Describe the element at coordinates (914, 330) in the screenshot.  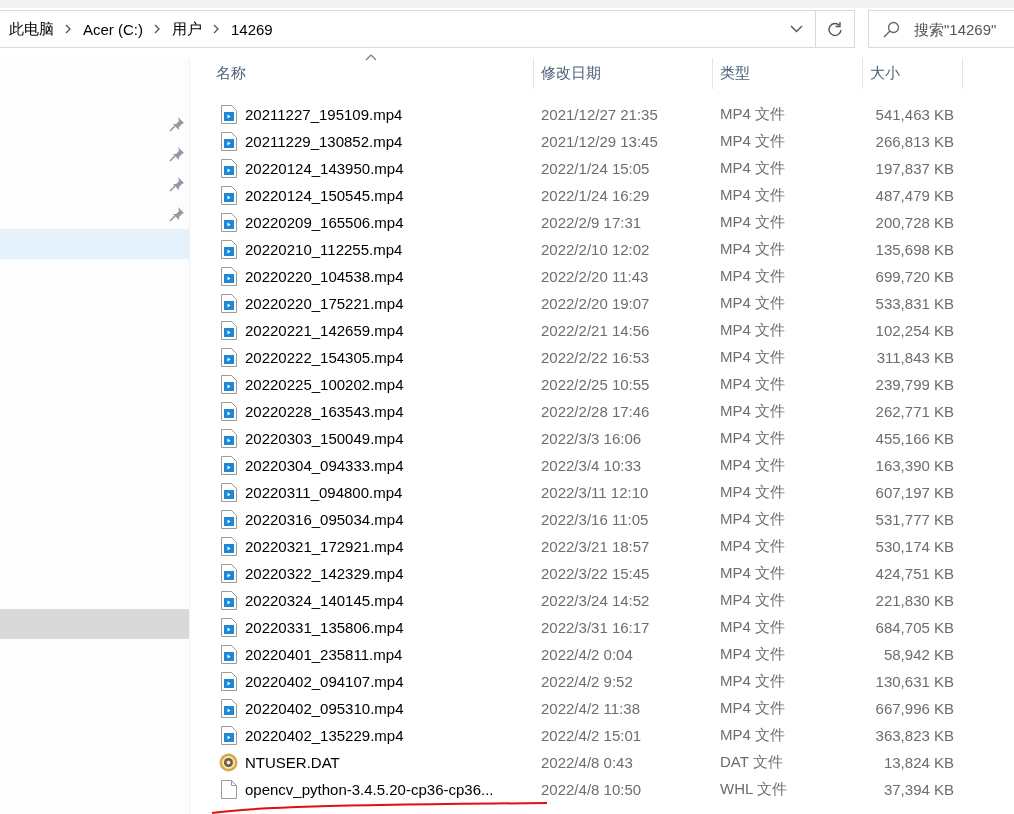
I see `size-cell-text: 102,254 KB` at that location.